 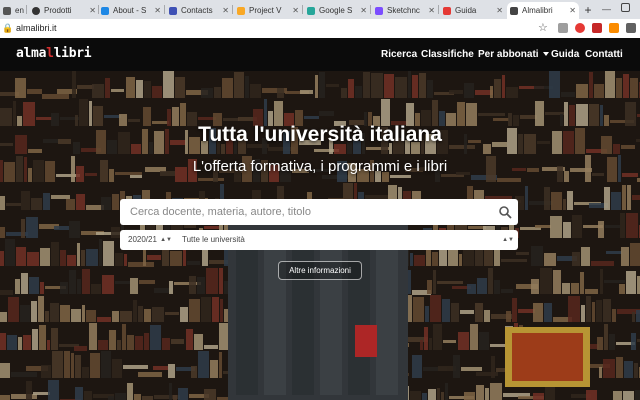 I want to click on dark-icon, so click(x=7, y=10).